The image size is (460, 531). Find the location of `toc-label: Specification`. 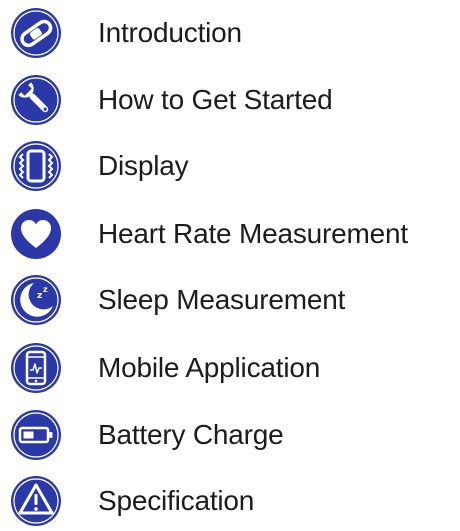

toc-label: Specification is located at coordinates (176, 500).